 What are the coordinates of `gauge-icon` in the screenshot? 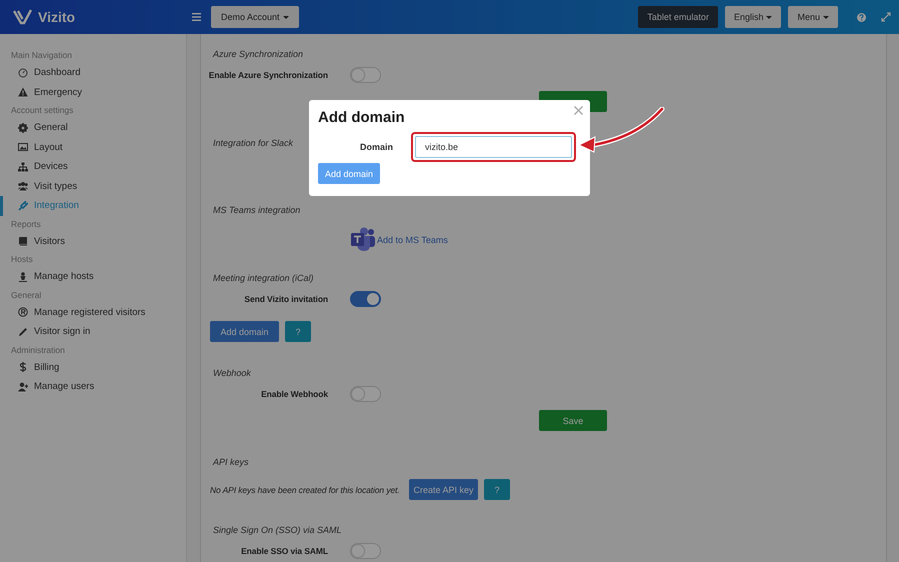 It's located at (23, 73).